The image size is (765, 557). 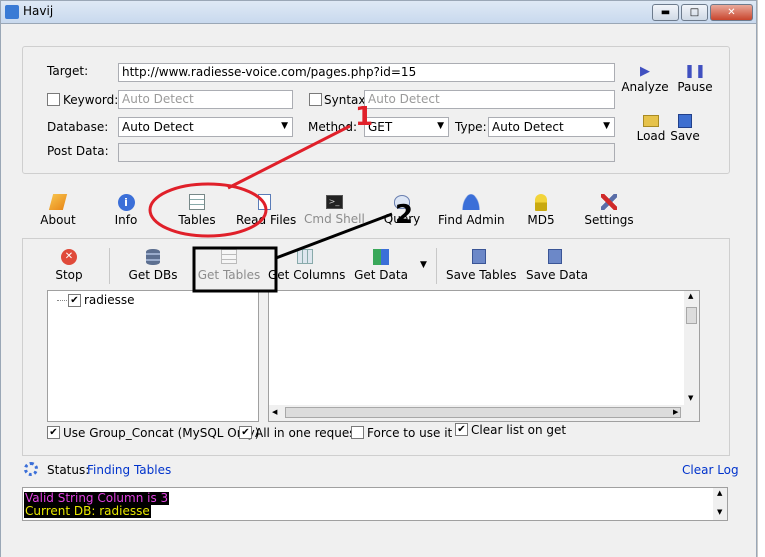 I want to click on annotation-box, so click(x=235, y=269).